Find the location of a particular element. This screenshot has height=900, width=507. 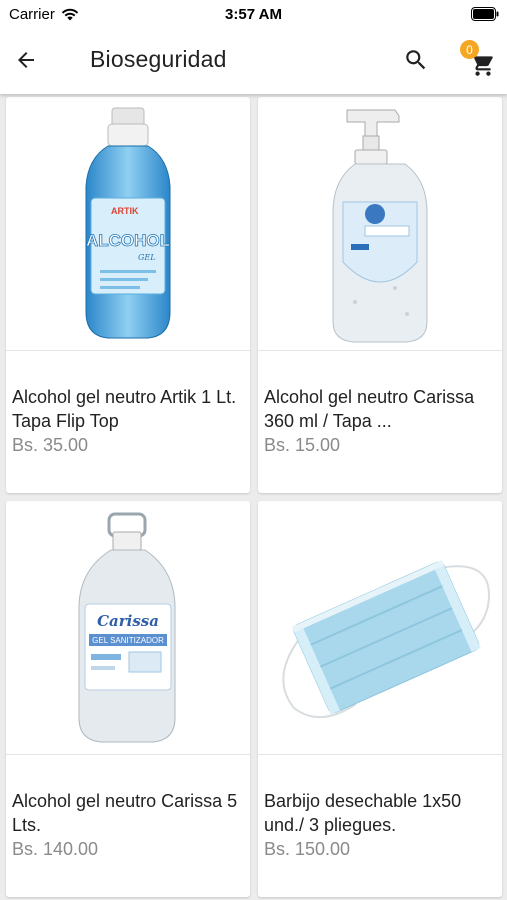

status-bar: Carrier 3:57 AM is located at coordinates (253, 15).